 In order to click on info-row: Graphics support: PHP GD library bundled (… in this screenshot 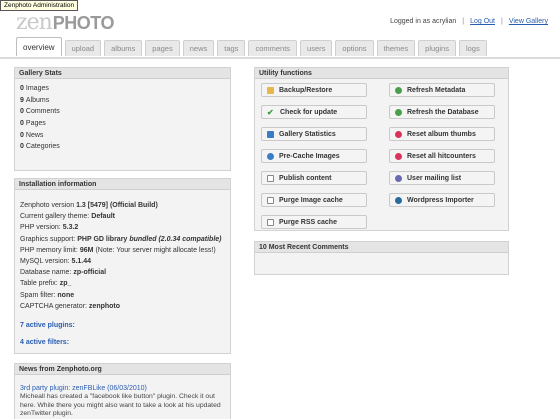, I will do `click(122, 239)`.